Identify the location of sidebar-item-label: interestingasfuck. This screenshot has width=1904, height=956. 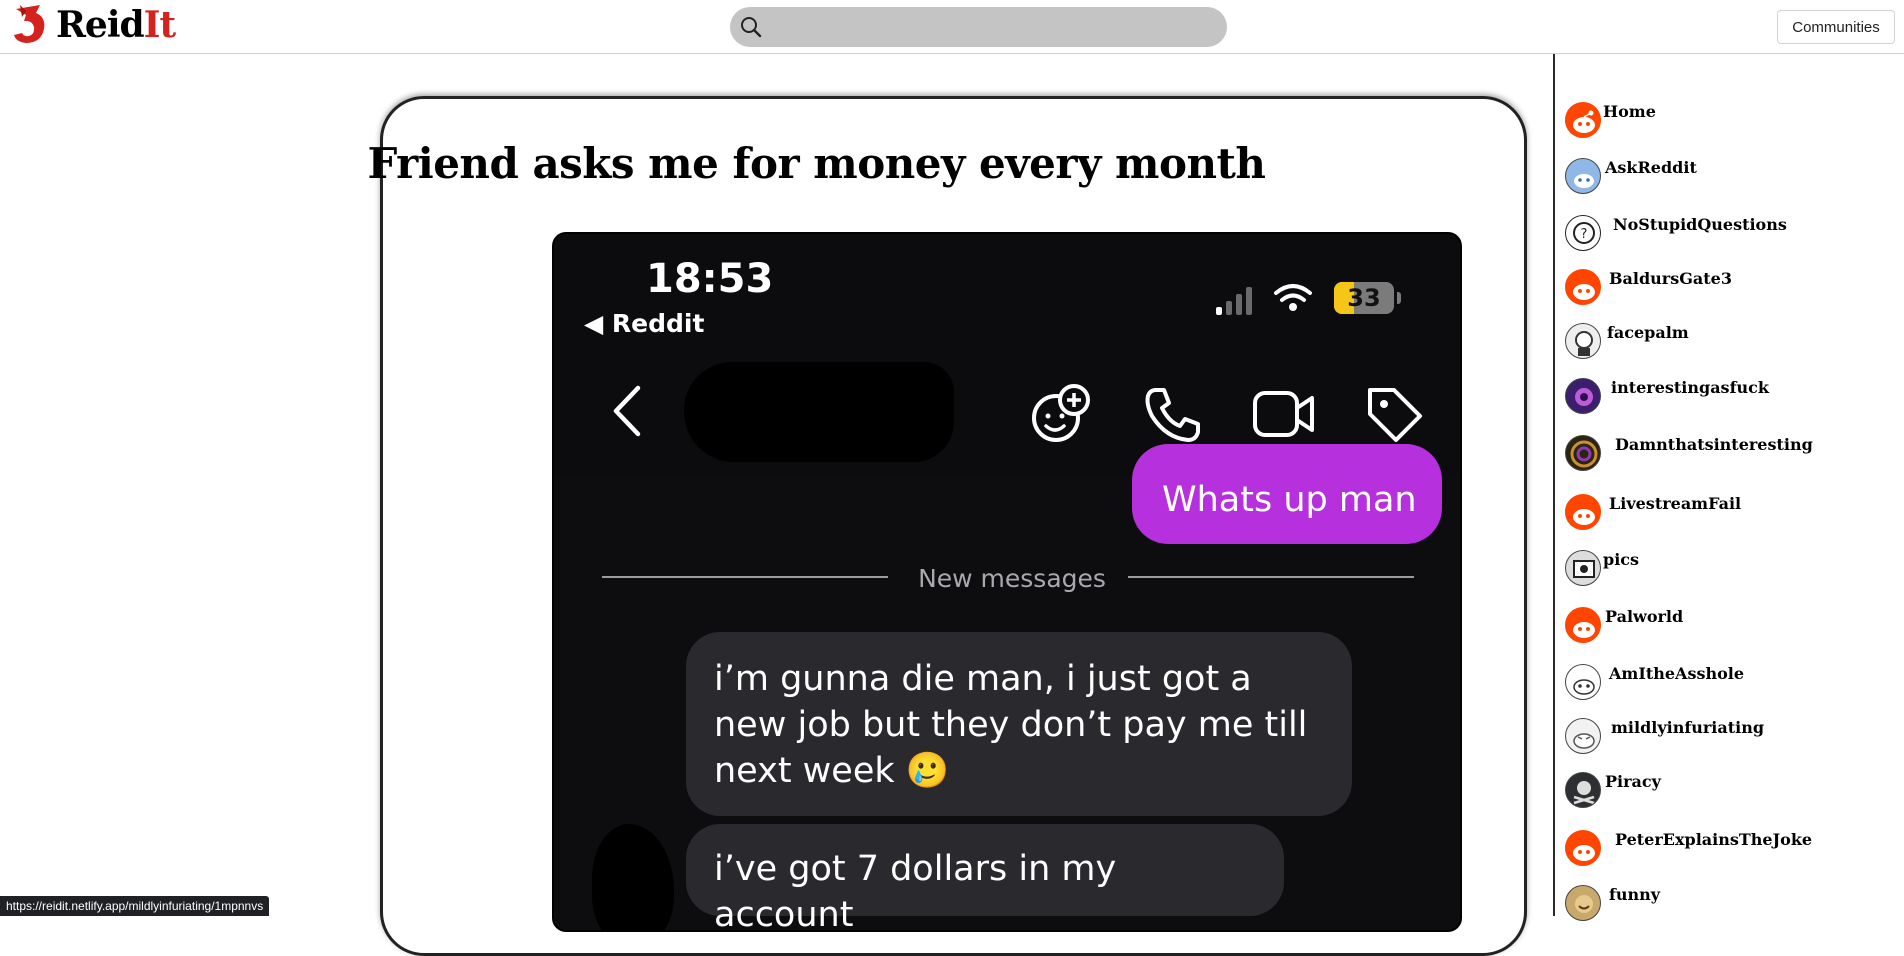
(1690, 387).